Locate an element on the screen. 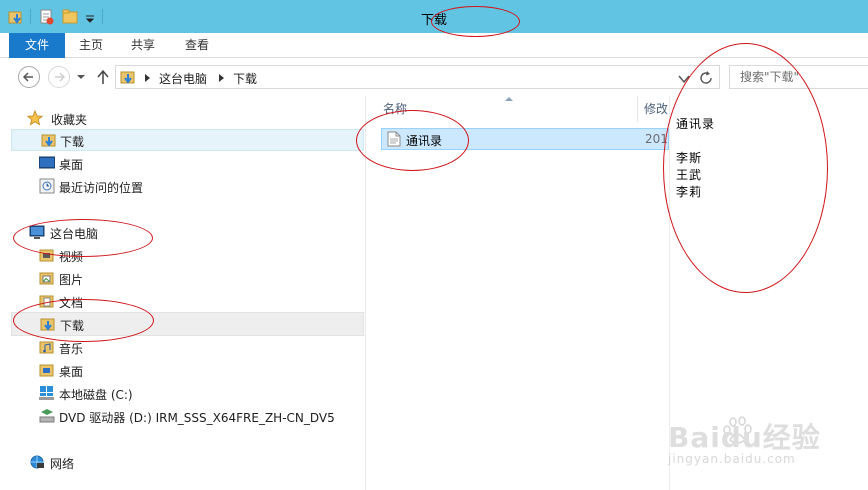 This screenshot has width=868, height=490. column-divider is located at coordinates (637, 109).